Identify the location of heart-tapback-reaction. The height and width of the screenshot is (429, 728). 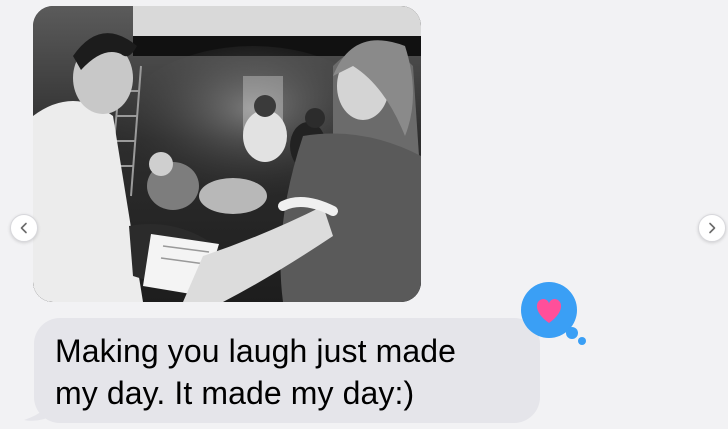
(554, 314).